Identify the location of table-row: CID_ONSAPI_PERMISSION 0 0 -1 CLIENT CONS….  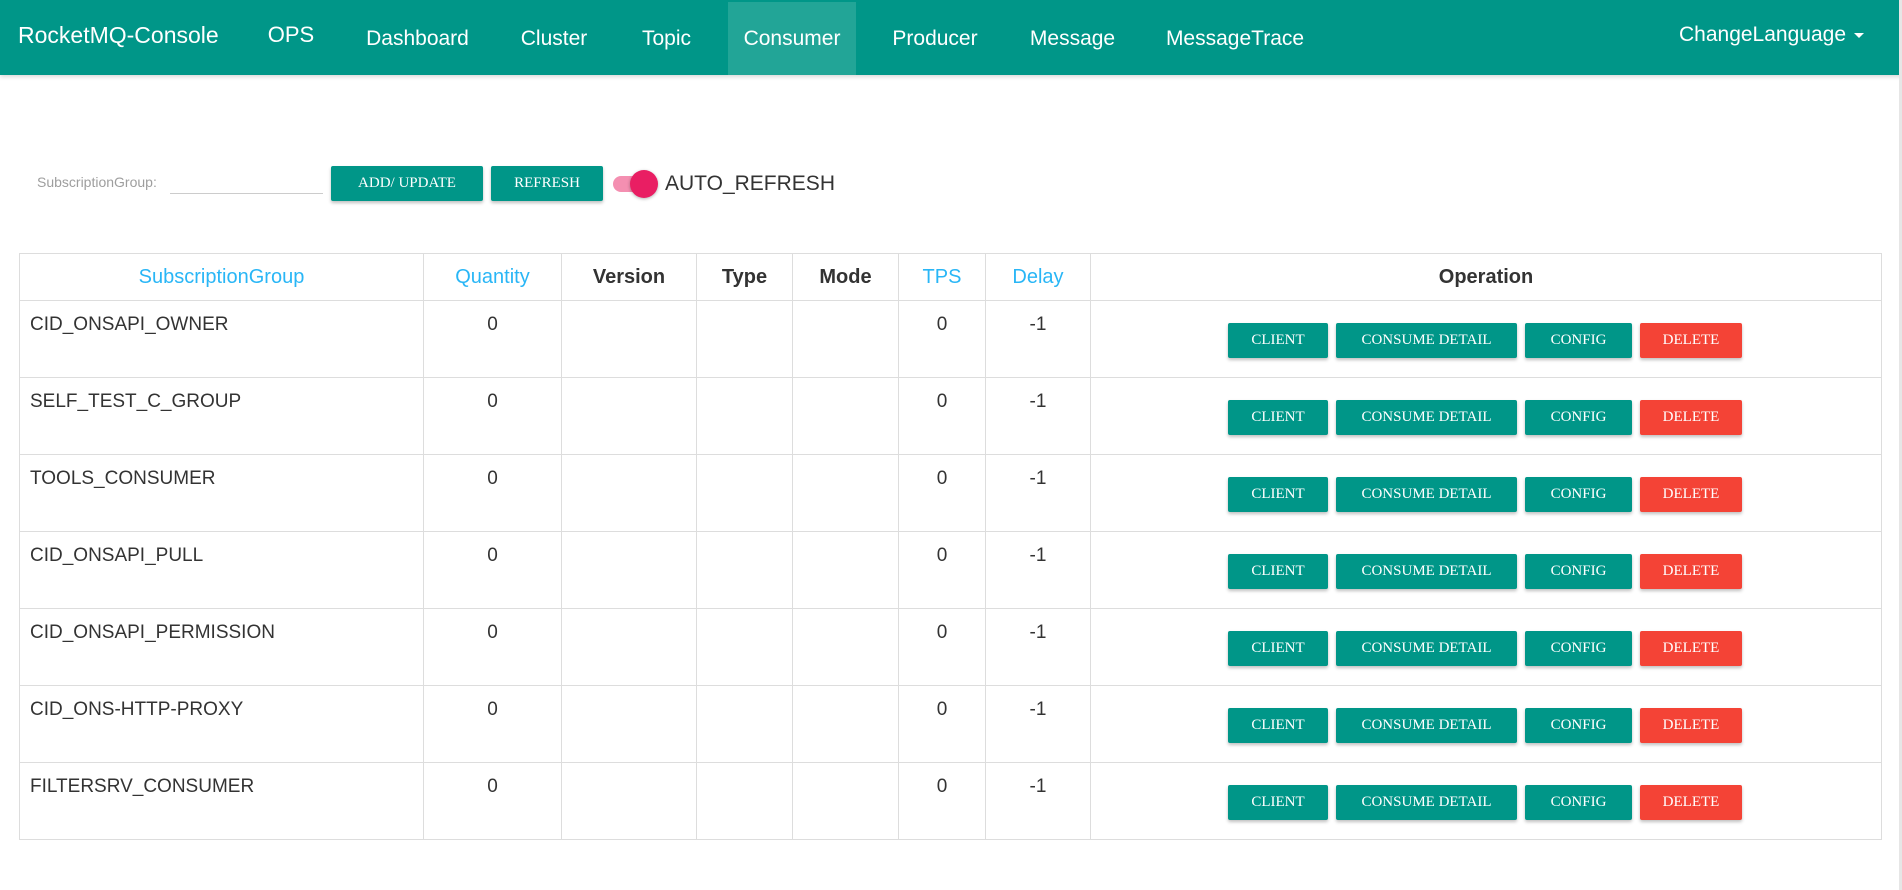
(950, 647).